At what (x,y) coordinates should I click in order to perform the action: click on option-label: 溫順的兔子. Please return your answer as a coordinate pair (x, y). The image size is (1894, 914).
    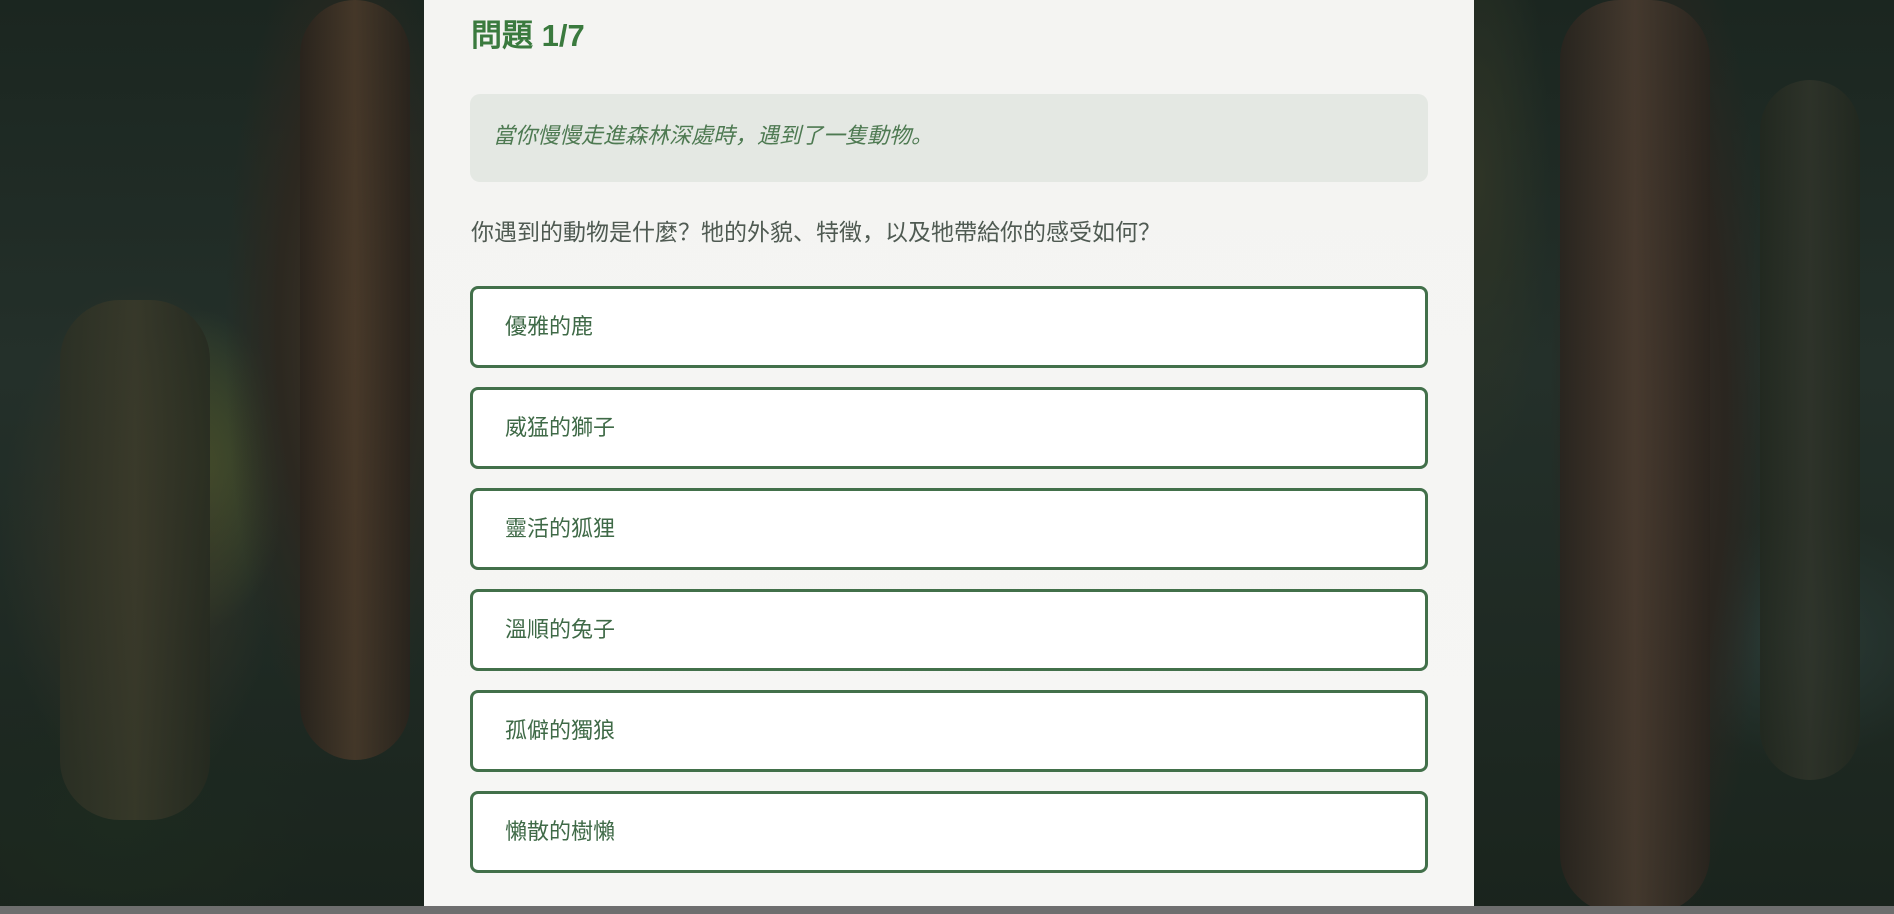
    Looking at the image, I should click on (560, 630).